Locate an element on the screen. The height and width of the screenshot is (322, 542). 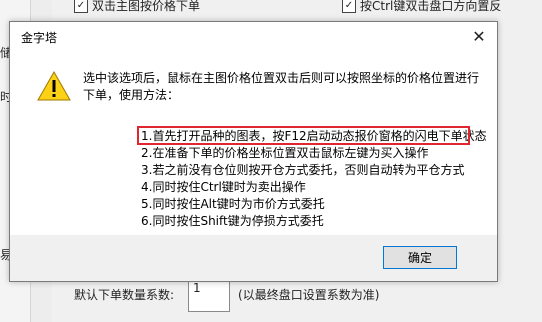
close-icon: ✕ is located at coordinates (479, 36).